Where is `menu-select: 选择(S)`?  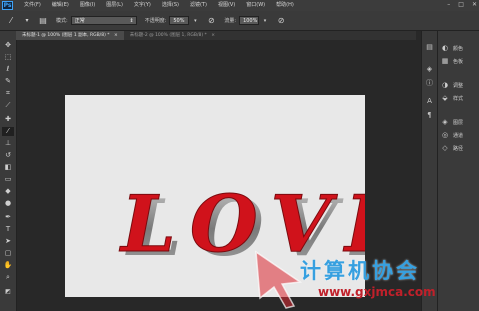
menu-select: 选择(S) is located at coordinates (170, 5).